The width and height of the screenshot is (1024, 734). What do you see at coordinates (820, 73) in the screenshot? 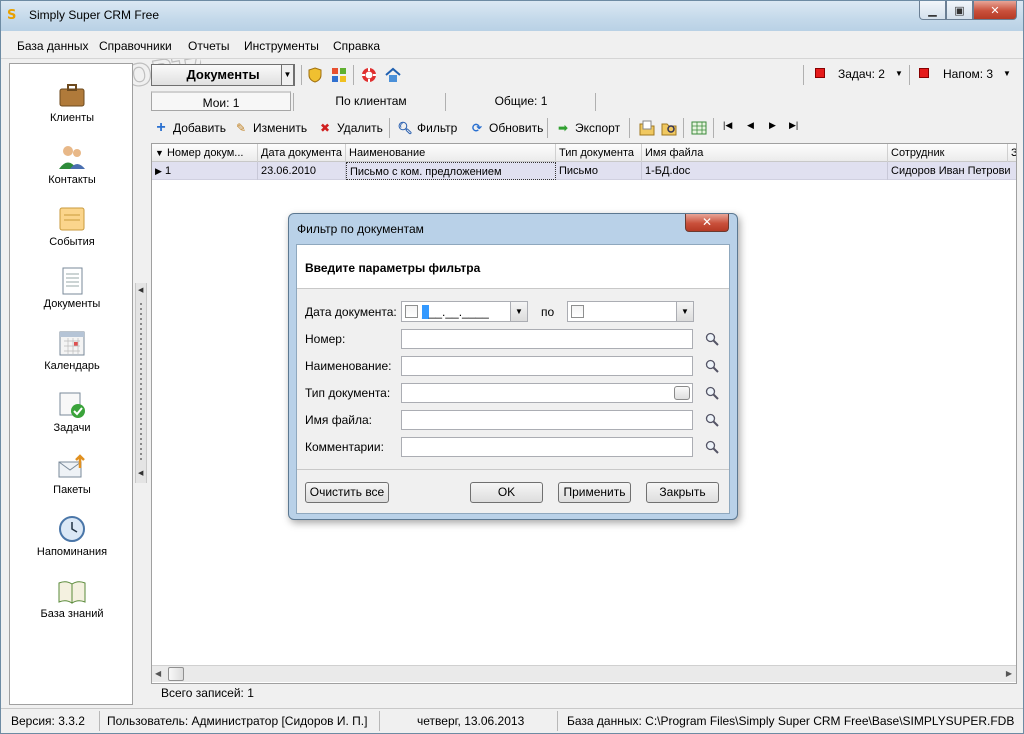
I see `tasks-indicator-icon` at bounding box center [820, 73].